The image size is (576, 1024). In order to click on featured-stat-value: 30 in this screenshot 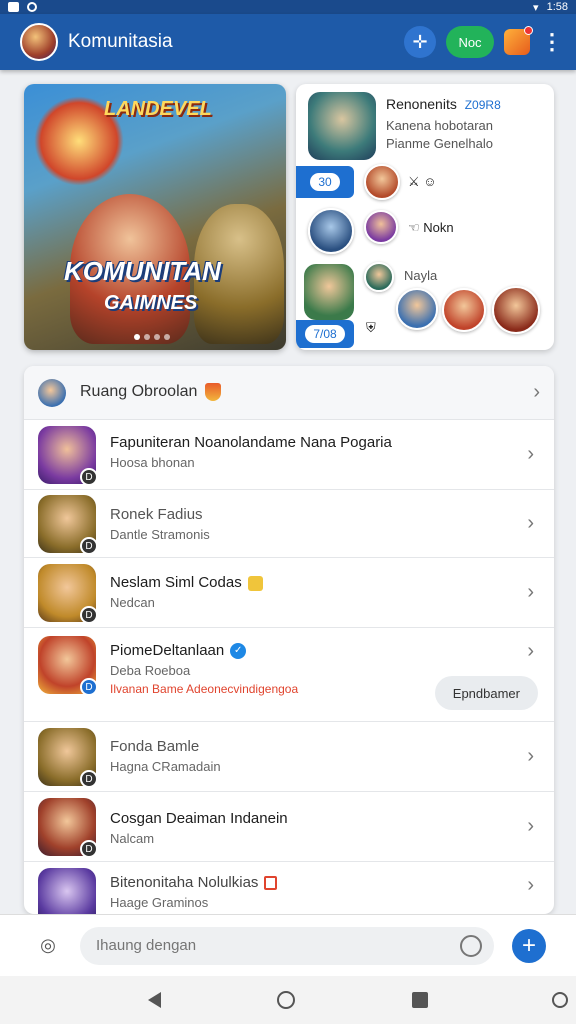, I will do `click(325, 182)`.